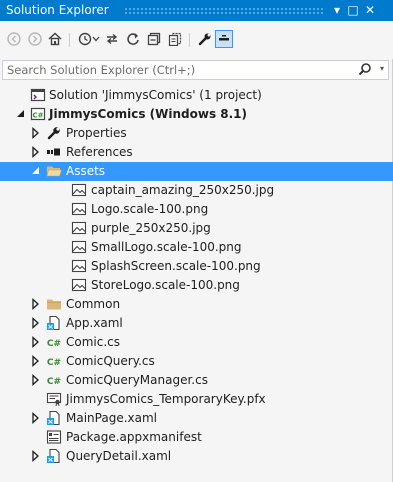 Image resolution: width=393 pixels, height=482 pixels. What do you see at coordinates (224, 10) in the screenshot?
I see `drag-grip` at bounding box center [224, 10].